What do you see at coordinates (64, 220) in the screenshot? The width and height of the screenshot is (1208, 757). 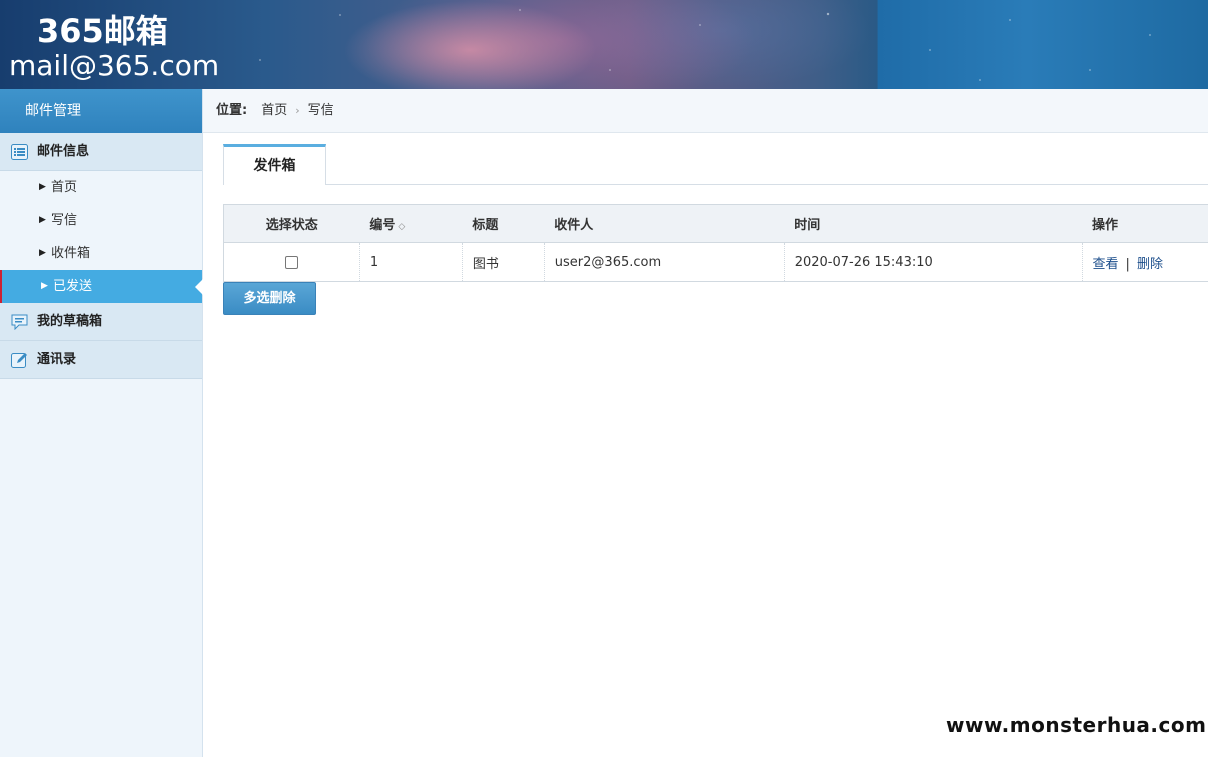 I see `sidebar-item-label: 写信` at bounding box center [64, 220].